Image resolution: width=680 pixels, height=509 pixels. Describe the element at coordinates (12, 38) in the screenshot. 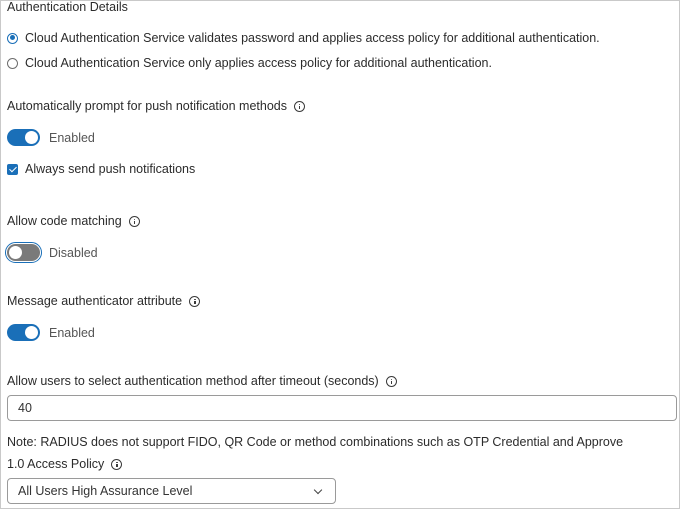

I see `radio-selected-icon` at that location.